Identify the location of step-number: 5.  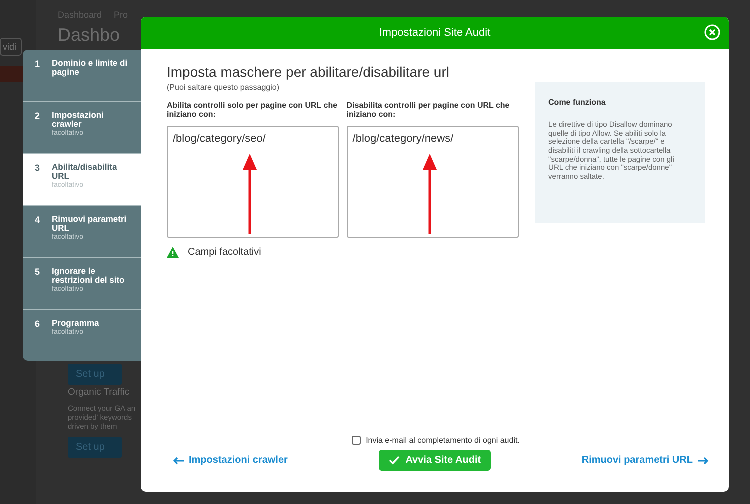
(37, 273).